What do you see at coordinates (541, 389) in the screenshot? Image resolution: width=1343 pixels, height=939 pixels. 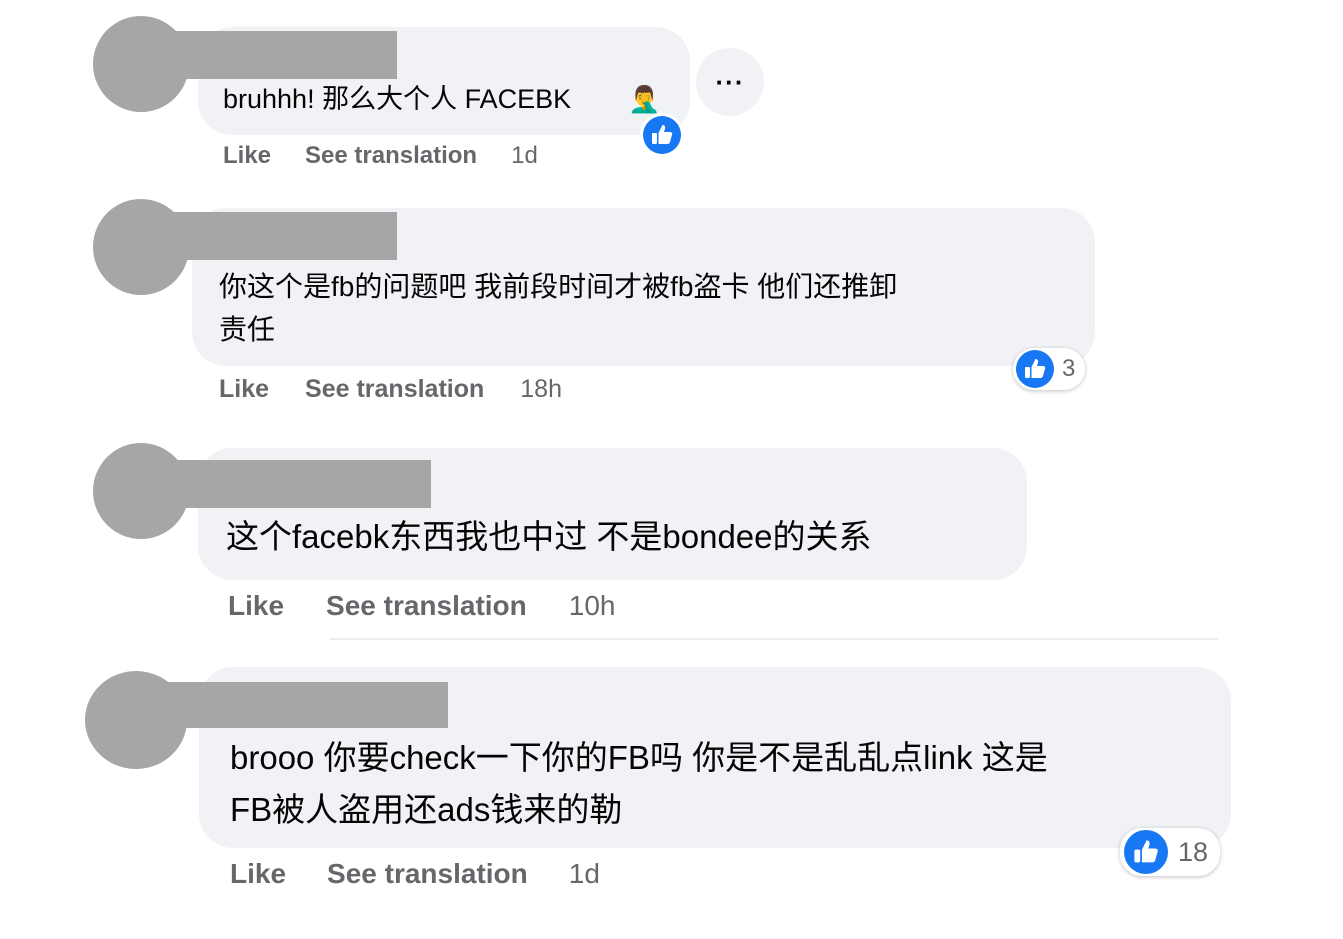 I see `timestamp: 18h` at bounding box center [541, 389].